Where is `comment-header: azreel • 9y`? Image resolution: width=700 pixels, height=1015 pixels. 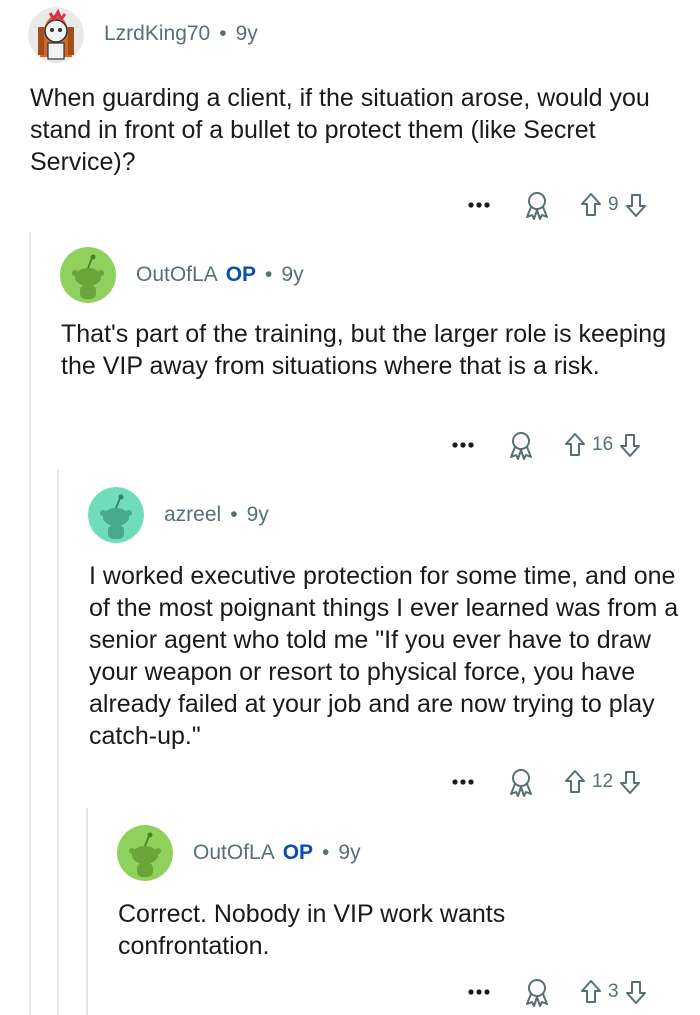
comment-header: azreel • 9y is located at coordinates (216, 515).